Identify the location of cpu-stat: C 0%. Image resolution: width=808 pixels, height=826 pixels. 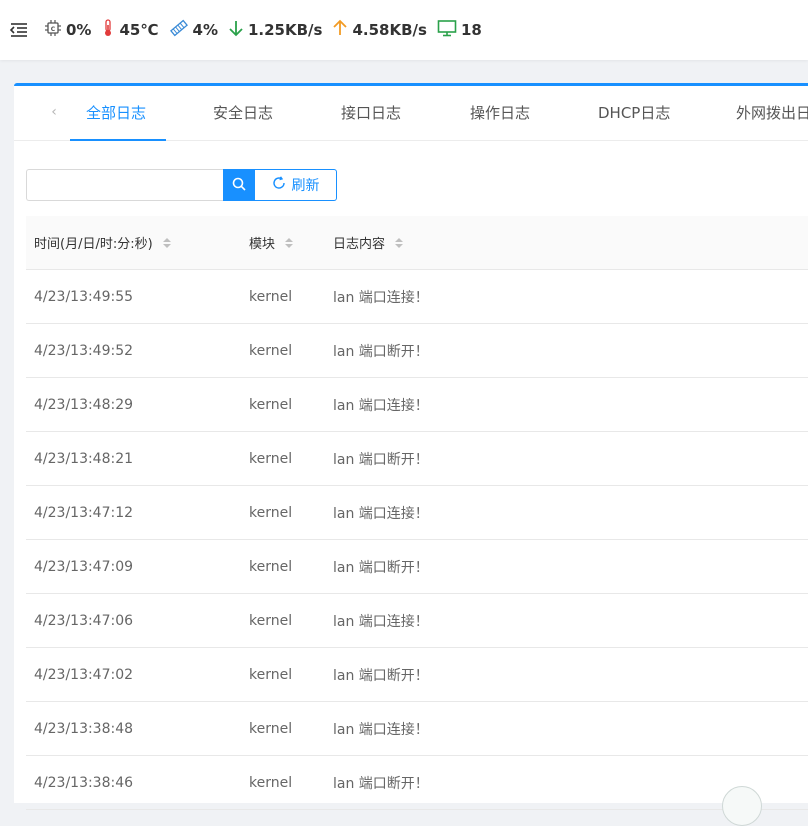
(67, 30).